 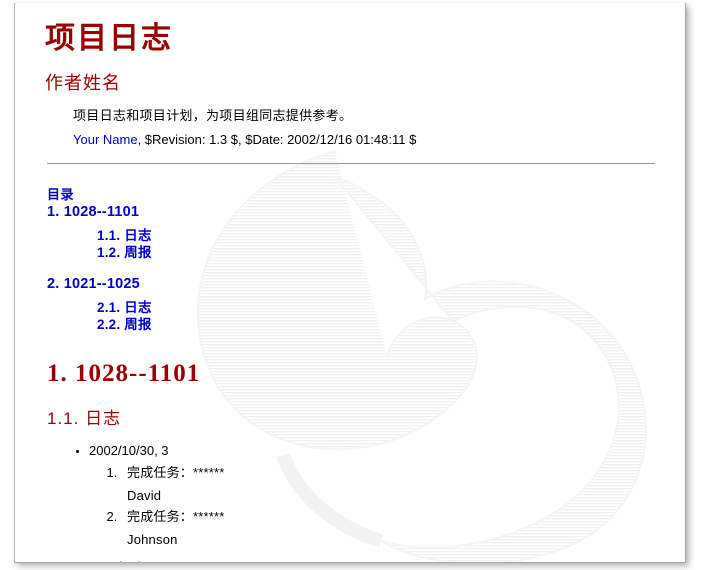 What do you see at coordinates (105, 139) in the screenshot?
I see `author-link: Your Name` at bounding box center [105, 139].